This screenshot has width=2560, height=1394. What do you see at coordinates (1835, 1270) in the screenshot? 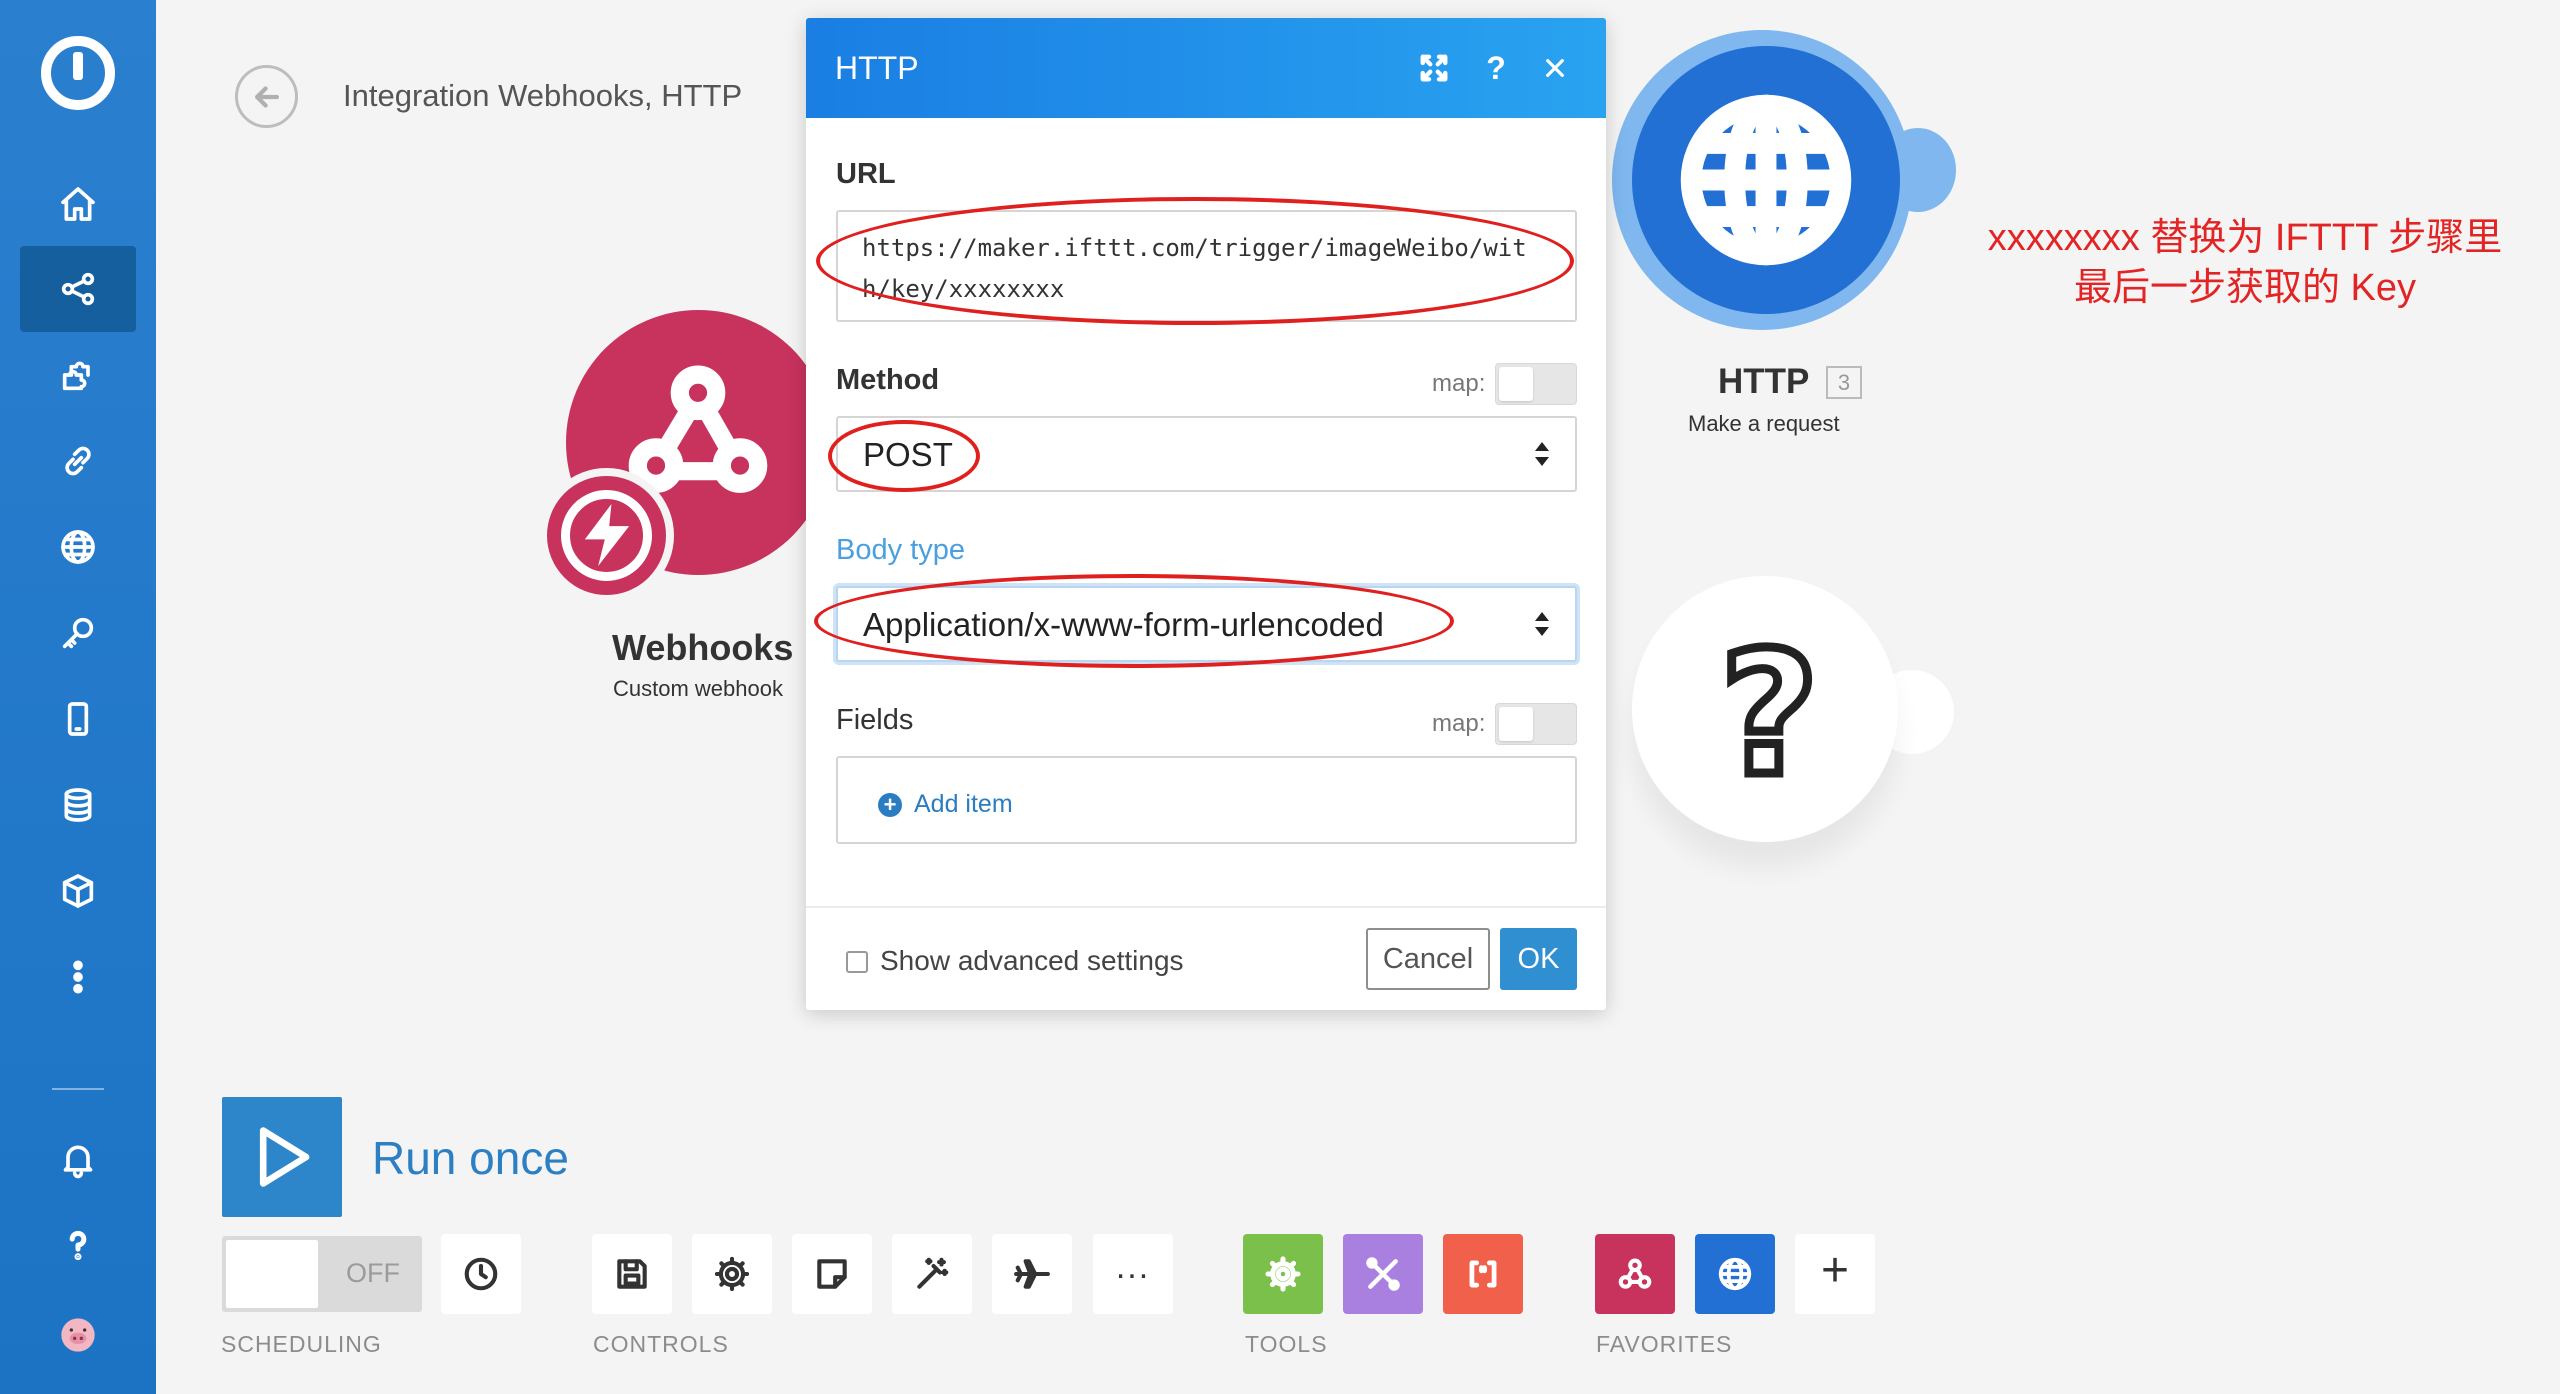
I see `plus-icon: +` at bounding box center [1835, 1270].